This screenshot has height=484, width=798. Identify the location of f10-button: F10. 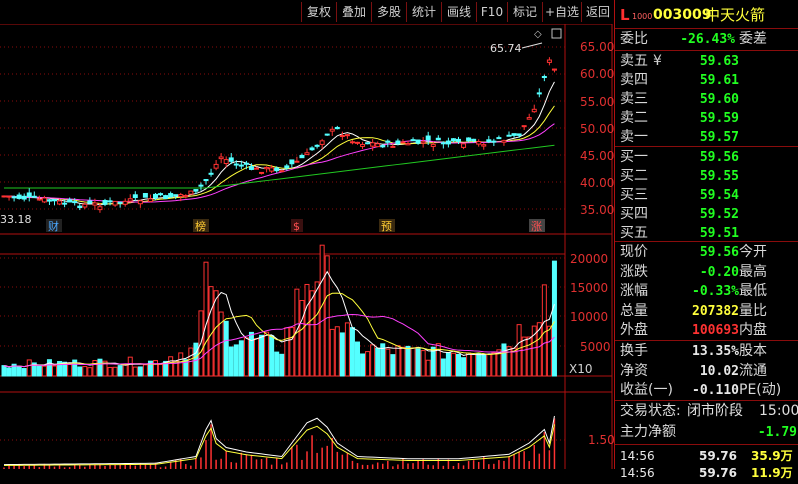
(491, 12).